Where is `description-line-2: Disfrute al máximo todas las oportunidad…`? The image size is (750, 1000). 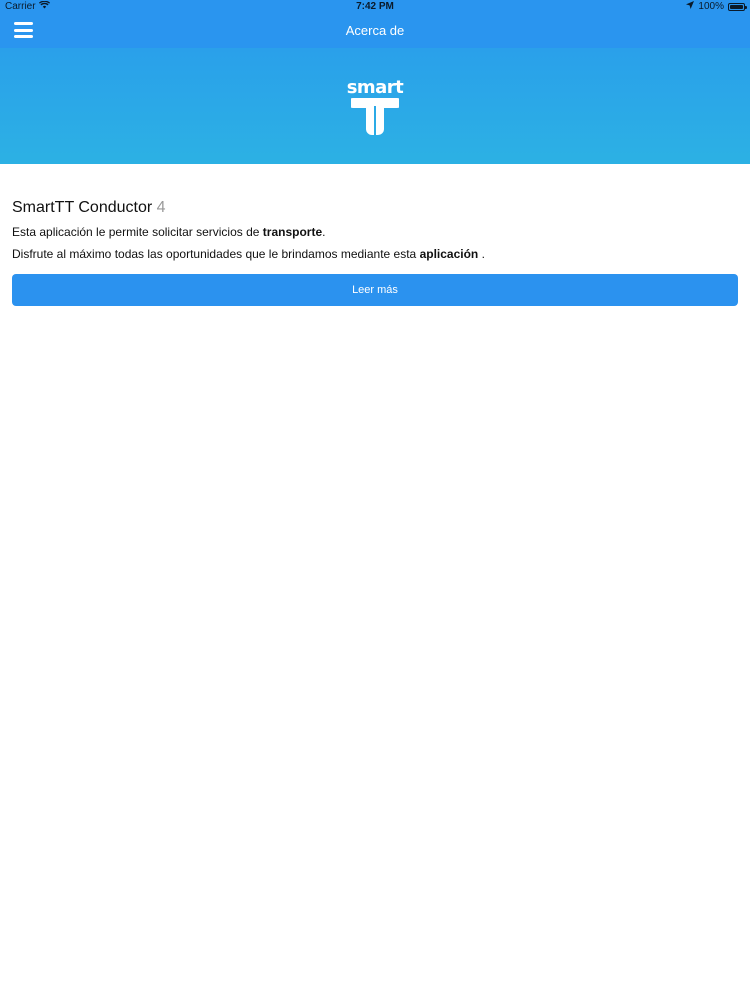
description-line-2: Disfrute al máximo todas las oportunidad… is located at coordinates (375, 254).